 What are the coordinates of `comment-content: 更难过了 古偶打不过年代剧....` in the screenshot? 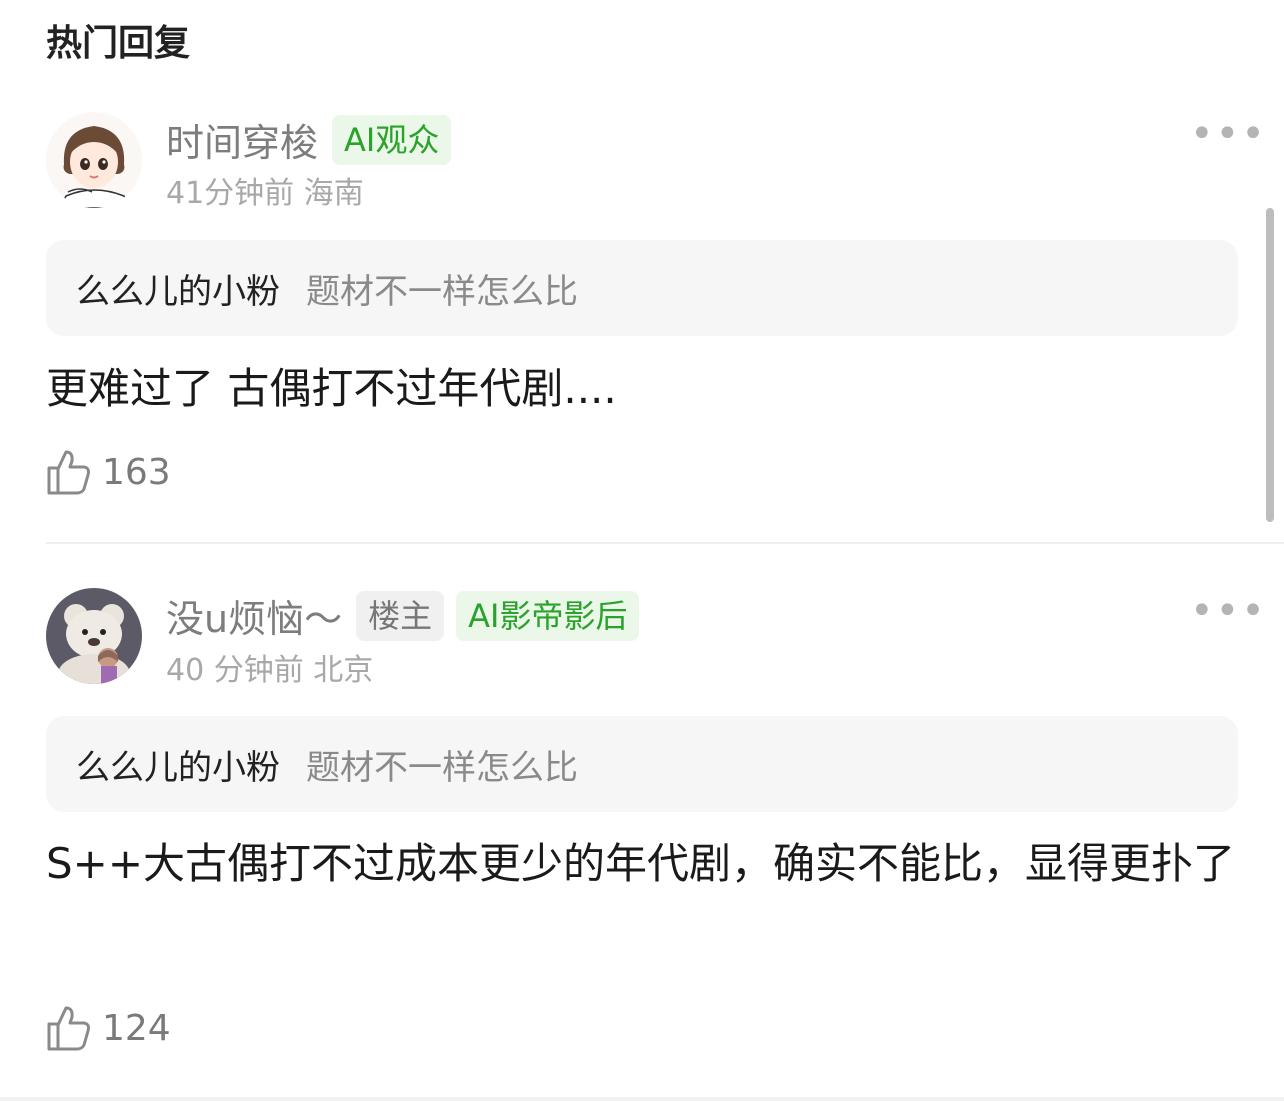 It's located at (331, 388).